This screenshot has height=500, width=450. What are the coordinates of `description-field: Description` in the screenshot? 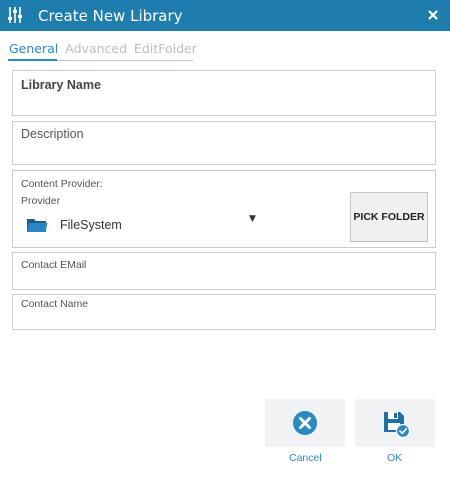 It's located at (224, 143).